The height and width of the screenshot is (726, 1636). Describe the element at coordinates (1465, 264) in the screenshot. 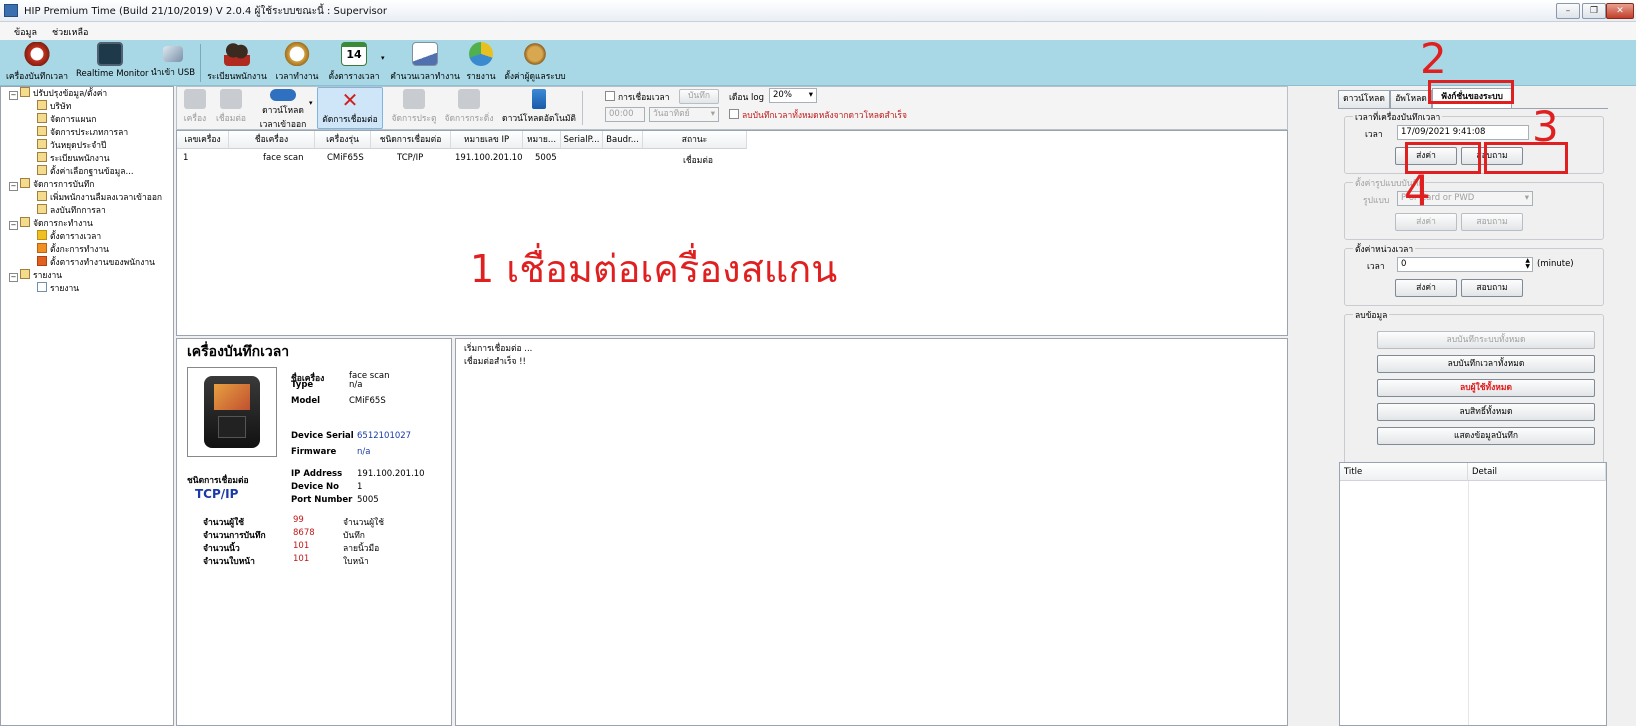

I see `delay-input: 0 ▲ ▼` at that location.